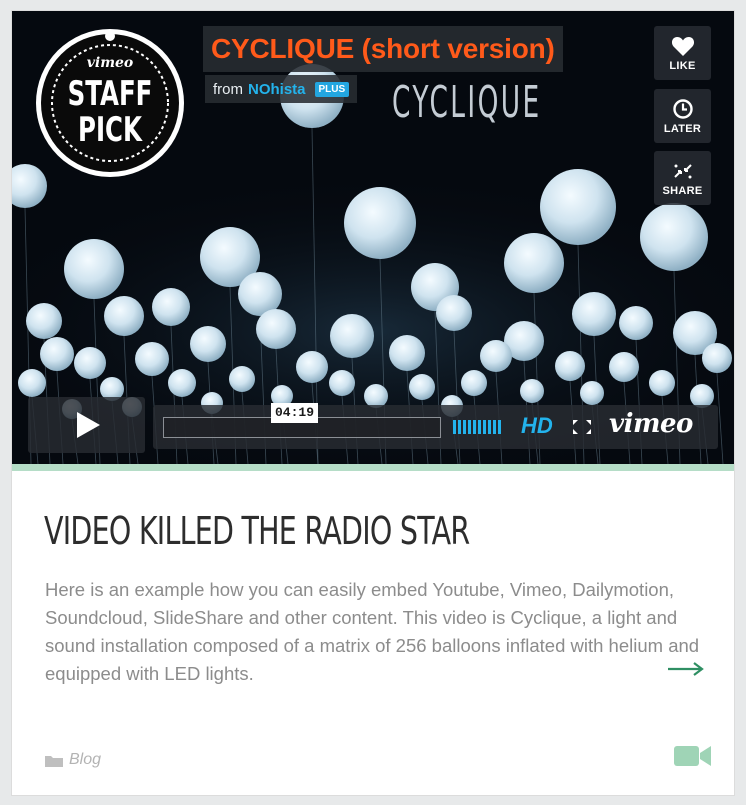 This screenshot has width=746, height=805. Describe the element at coordinates (373, 467) in the screenshot. I see `accent-divider` at that location.